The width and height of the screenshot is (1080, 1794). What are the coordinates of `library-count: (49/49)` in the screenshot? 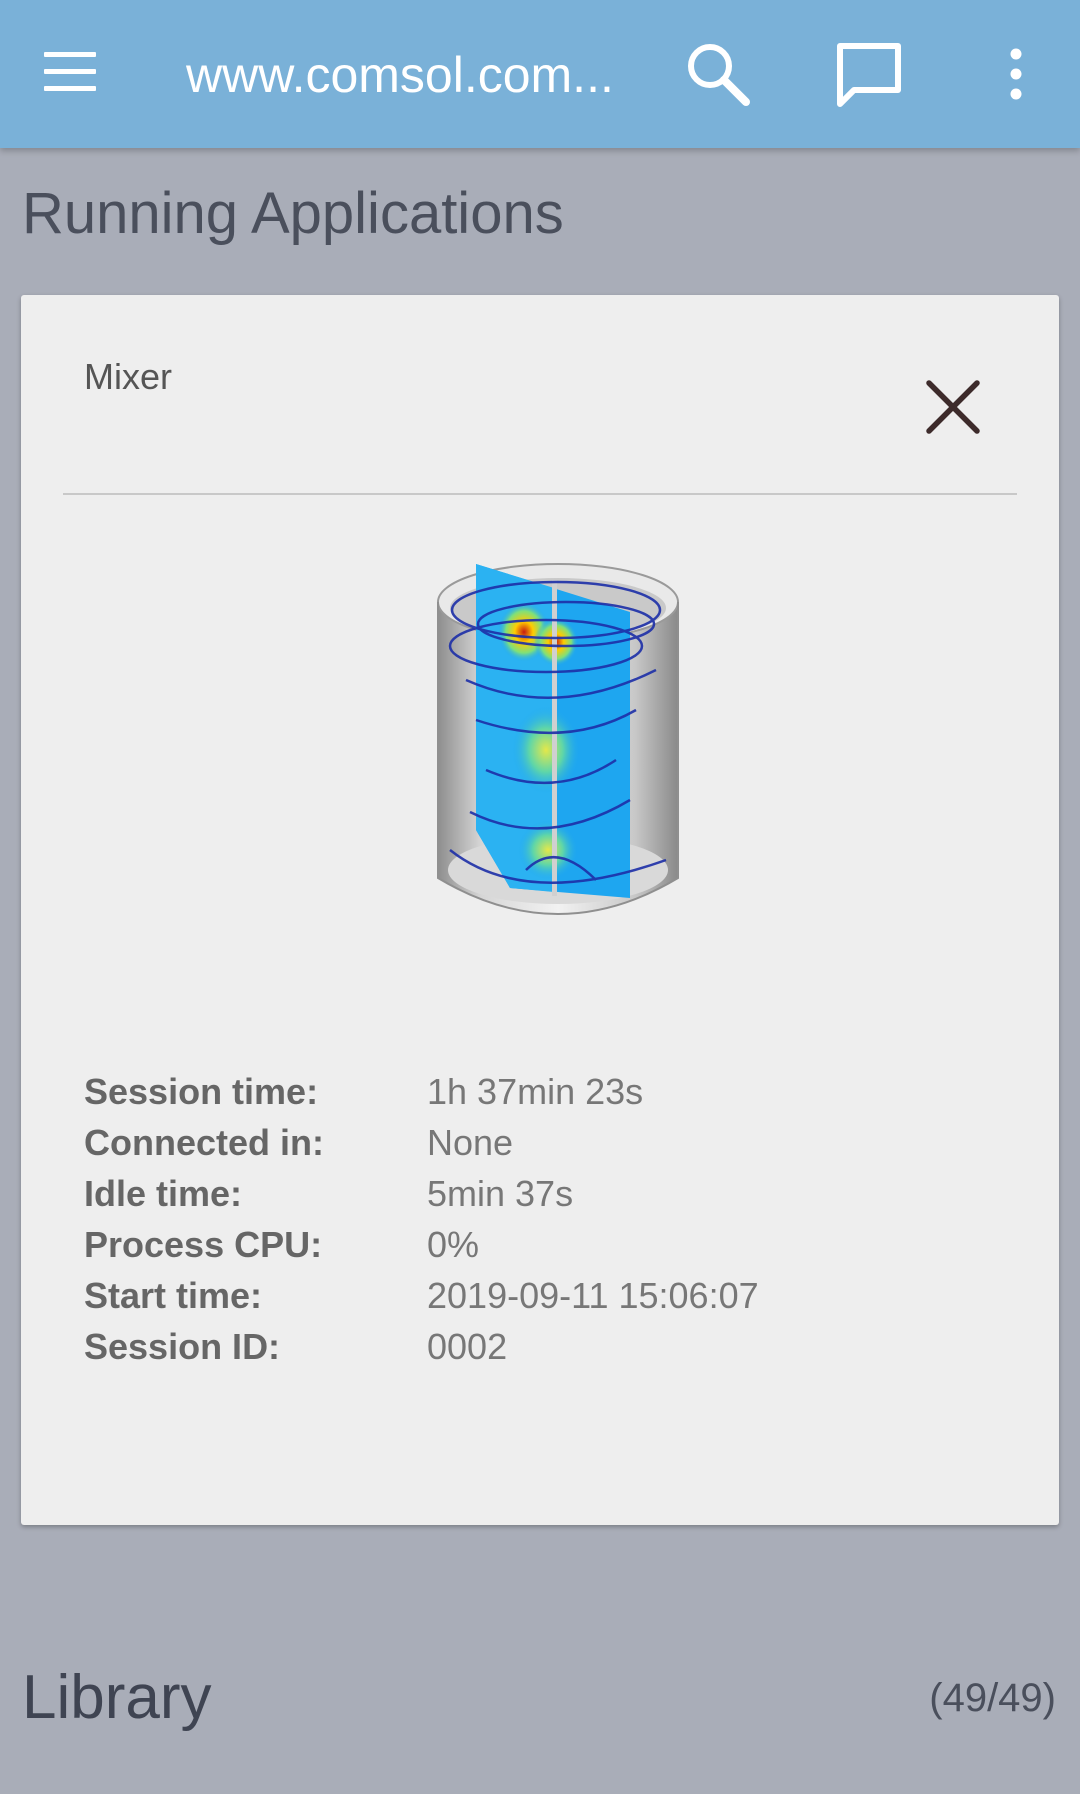 It's located at (992, 1698).